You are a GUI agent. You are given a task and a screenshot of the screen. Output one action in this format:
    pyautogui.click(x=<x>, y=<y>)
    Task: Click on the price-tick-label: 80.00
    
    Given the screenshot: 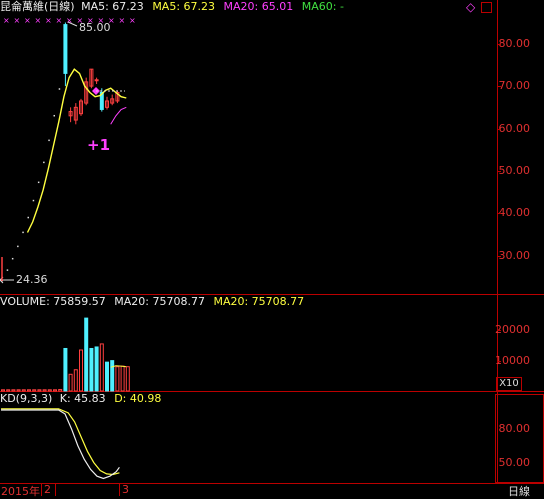 What is the action you would take?
    pyautogui.click(x=514, y=43)
    